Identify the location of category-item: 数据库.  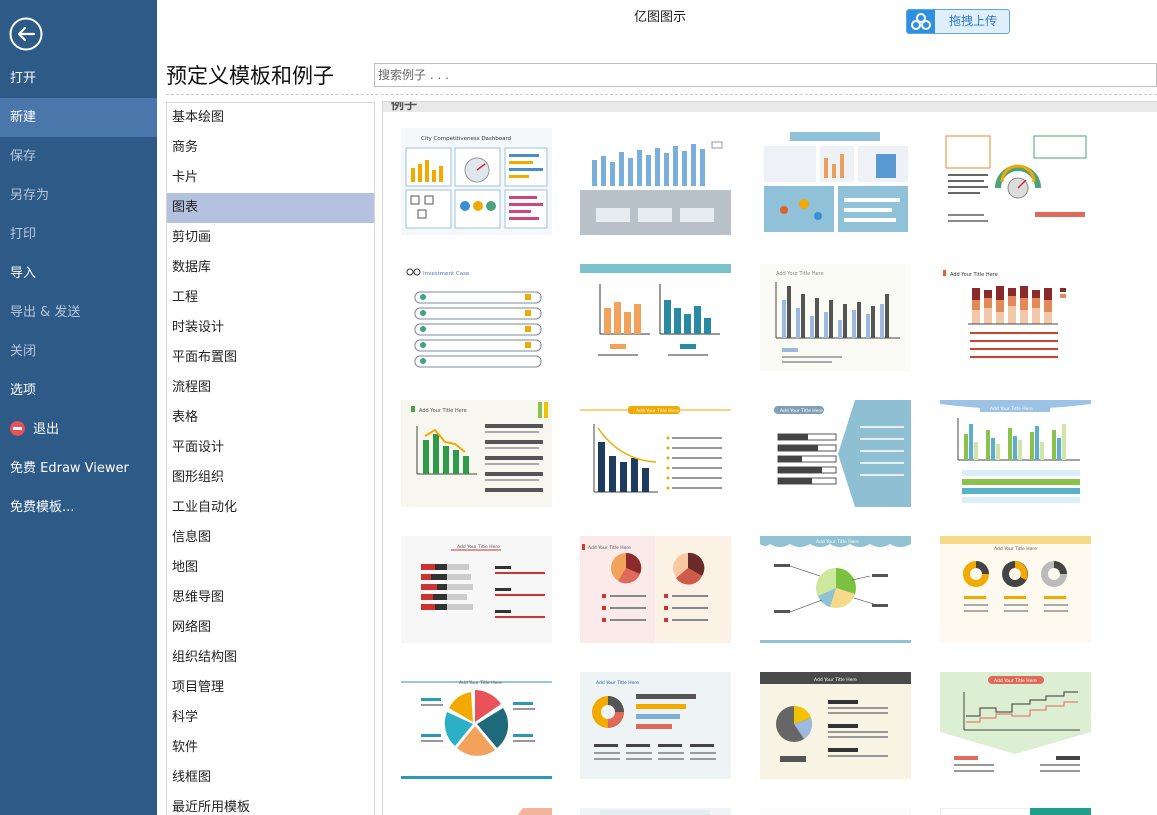
(270, 268).